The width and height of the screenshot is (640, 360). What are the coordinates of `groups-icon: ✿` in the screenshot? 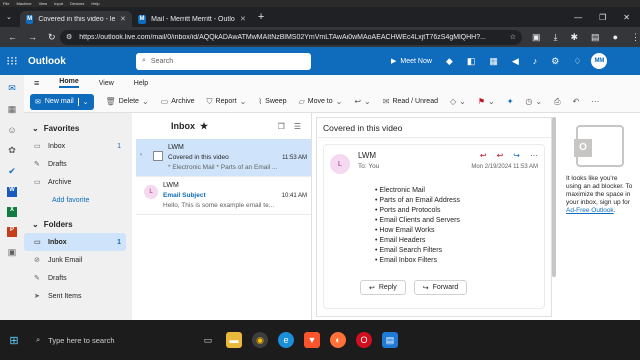 It's located at (12, 150).